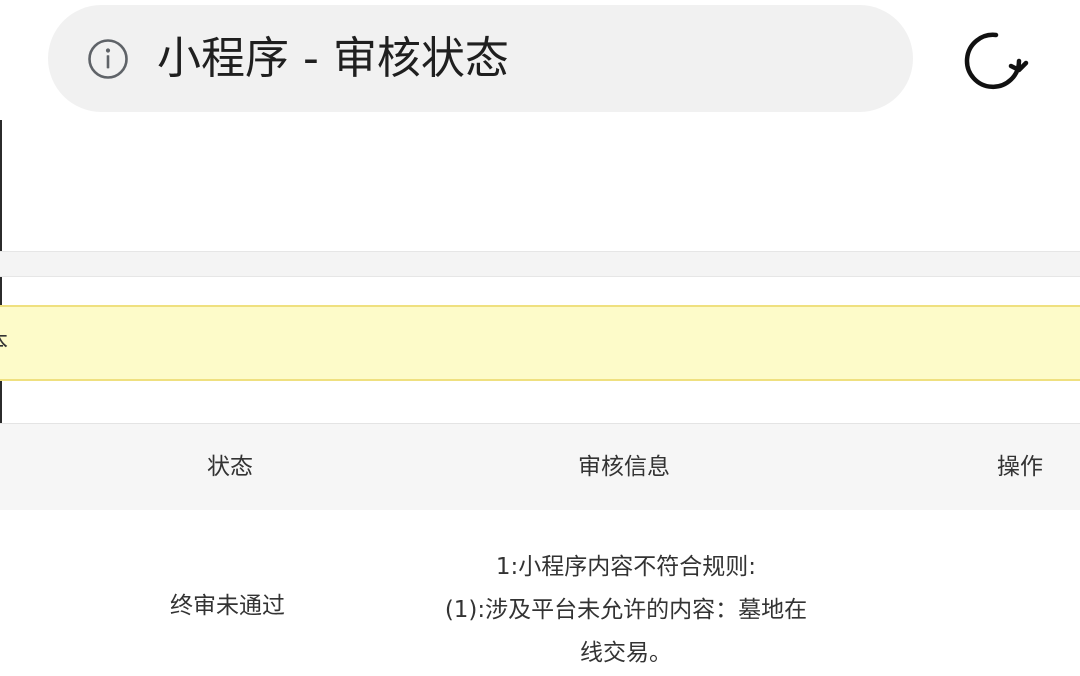 The image size is (1080, 676). What do you see at coordinates (540, 264) in the screenshot?
I see `section-divider-band` at bounding box center [540, 264].